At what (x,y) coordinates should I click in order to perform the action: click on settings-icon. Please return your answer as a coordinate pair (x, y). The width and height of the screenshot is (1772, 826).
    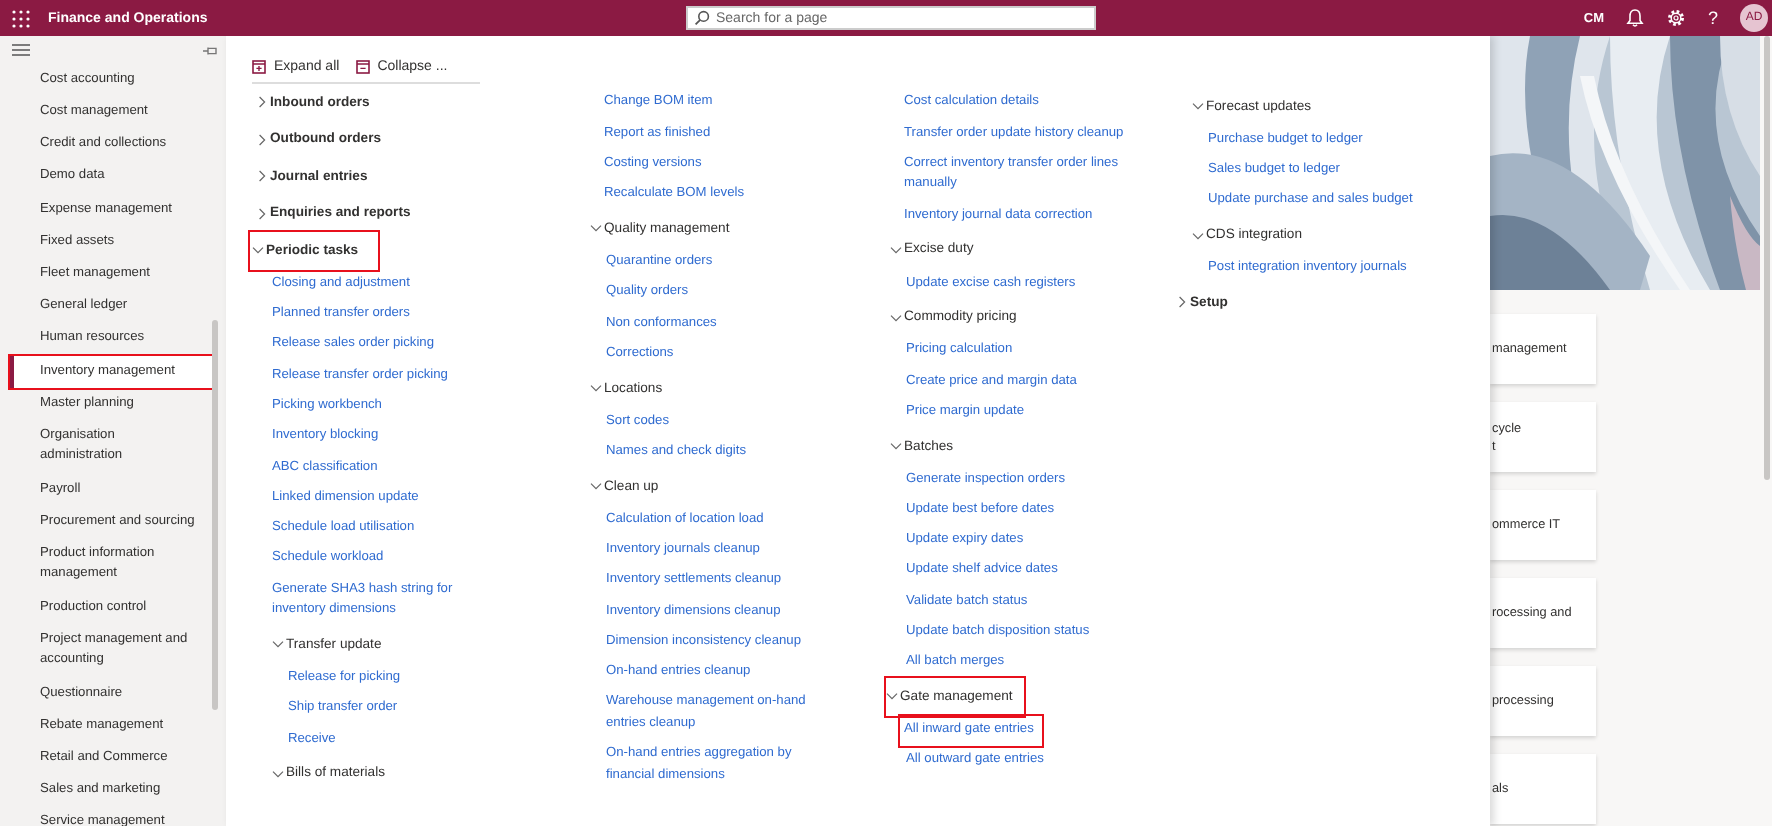
    Looking at the image, I should click on (1675, 18).